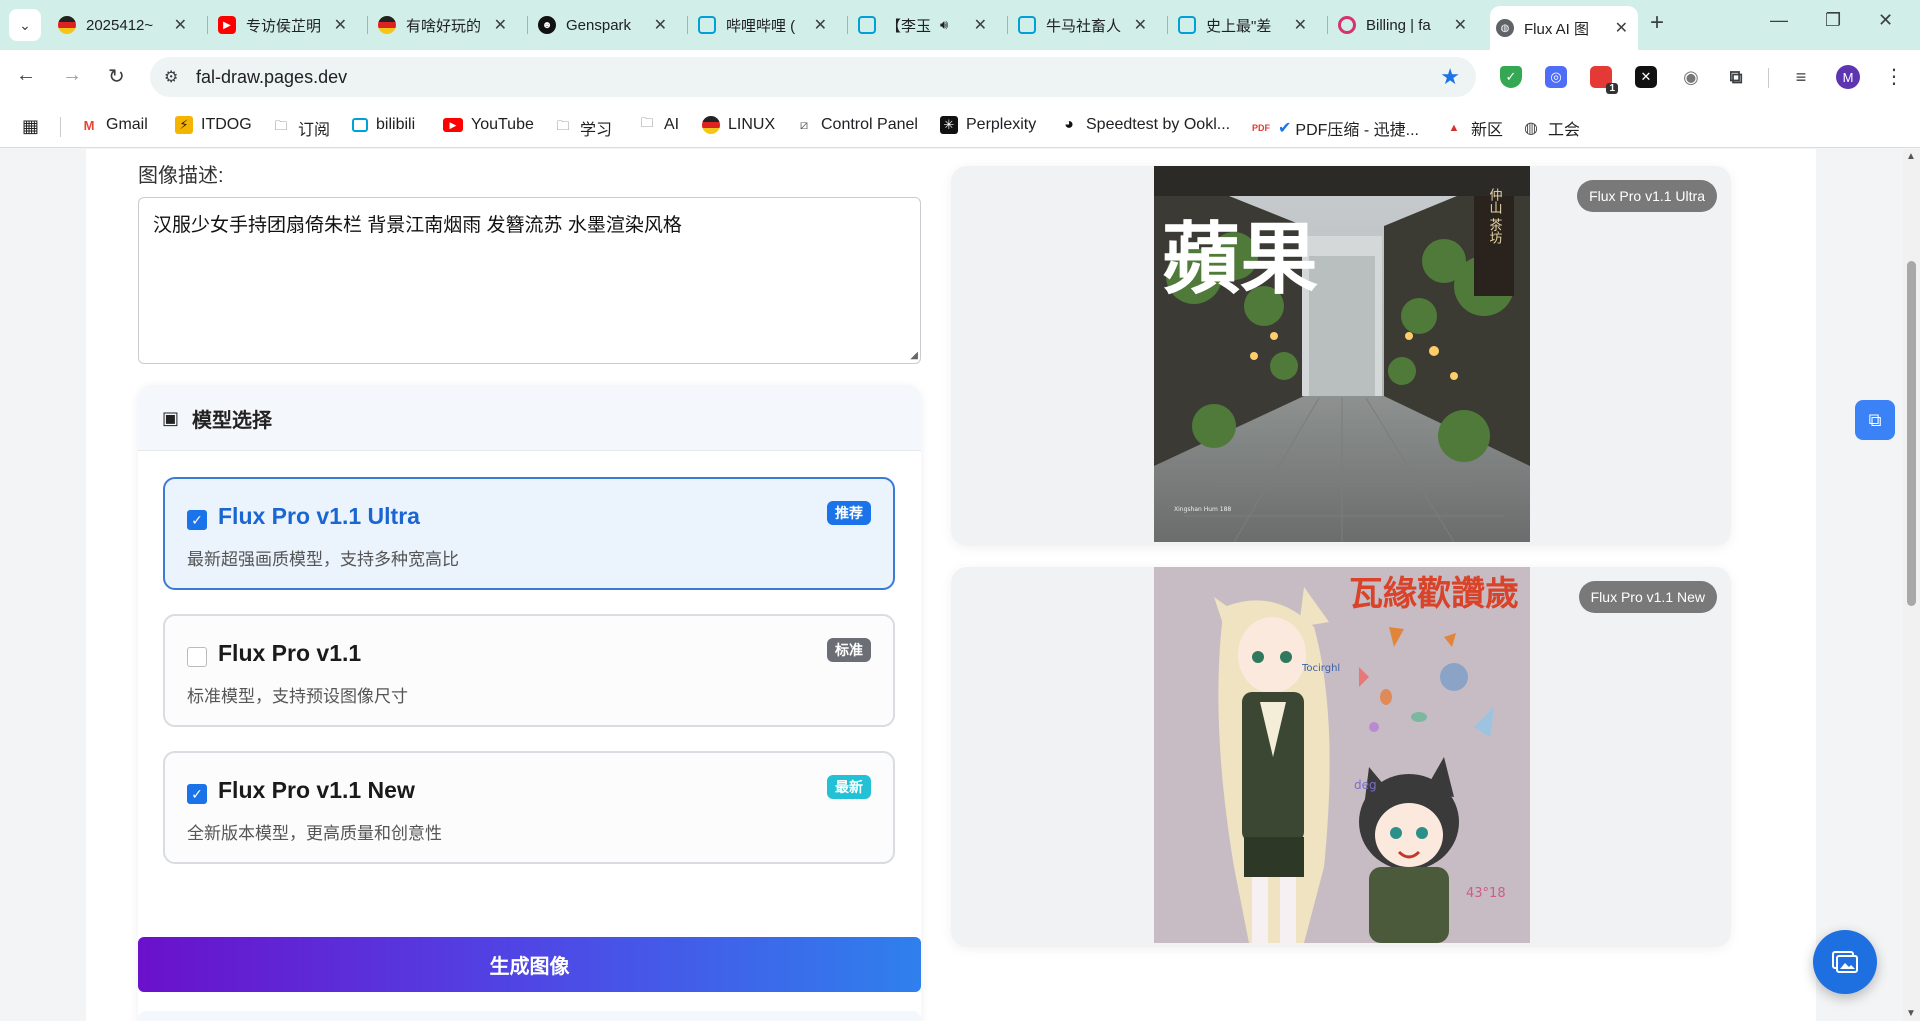 Image resolution: width=1920 pixels, height=1021 pixels. Describe the element at coordinates (1911, 156) in the screenshot. I see `scroll-up-icon: ▲` at that location.